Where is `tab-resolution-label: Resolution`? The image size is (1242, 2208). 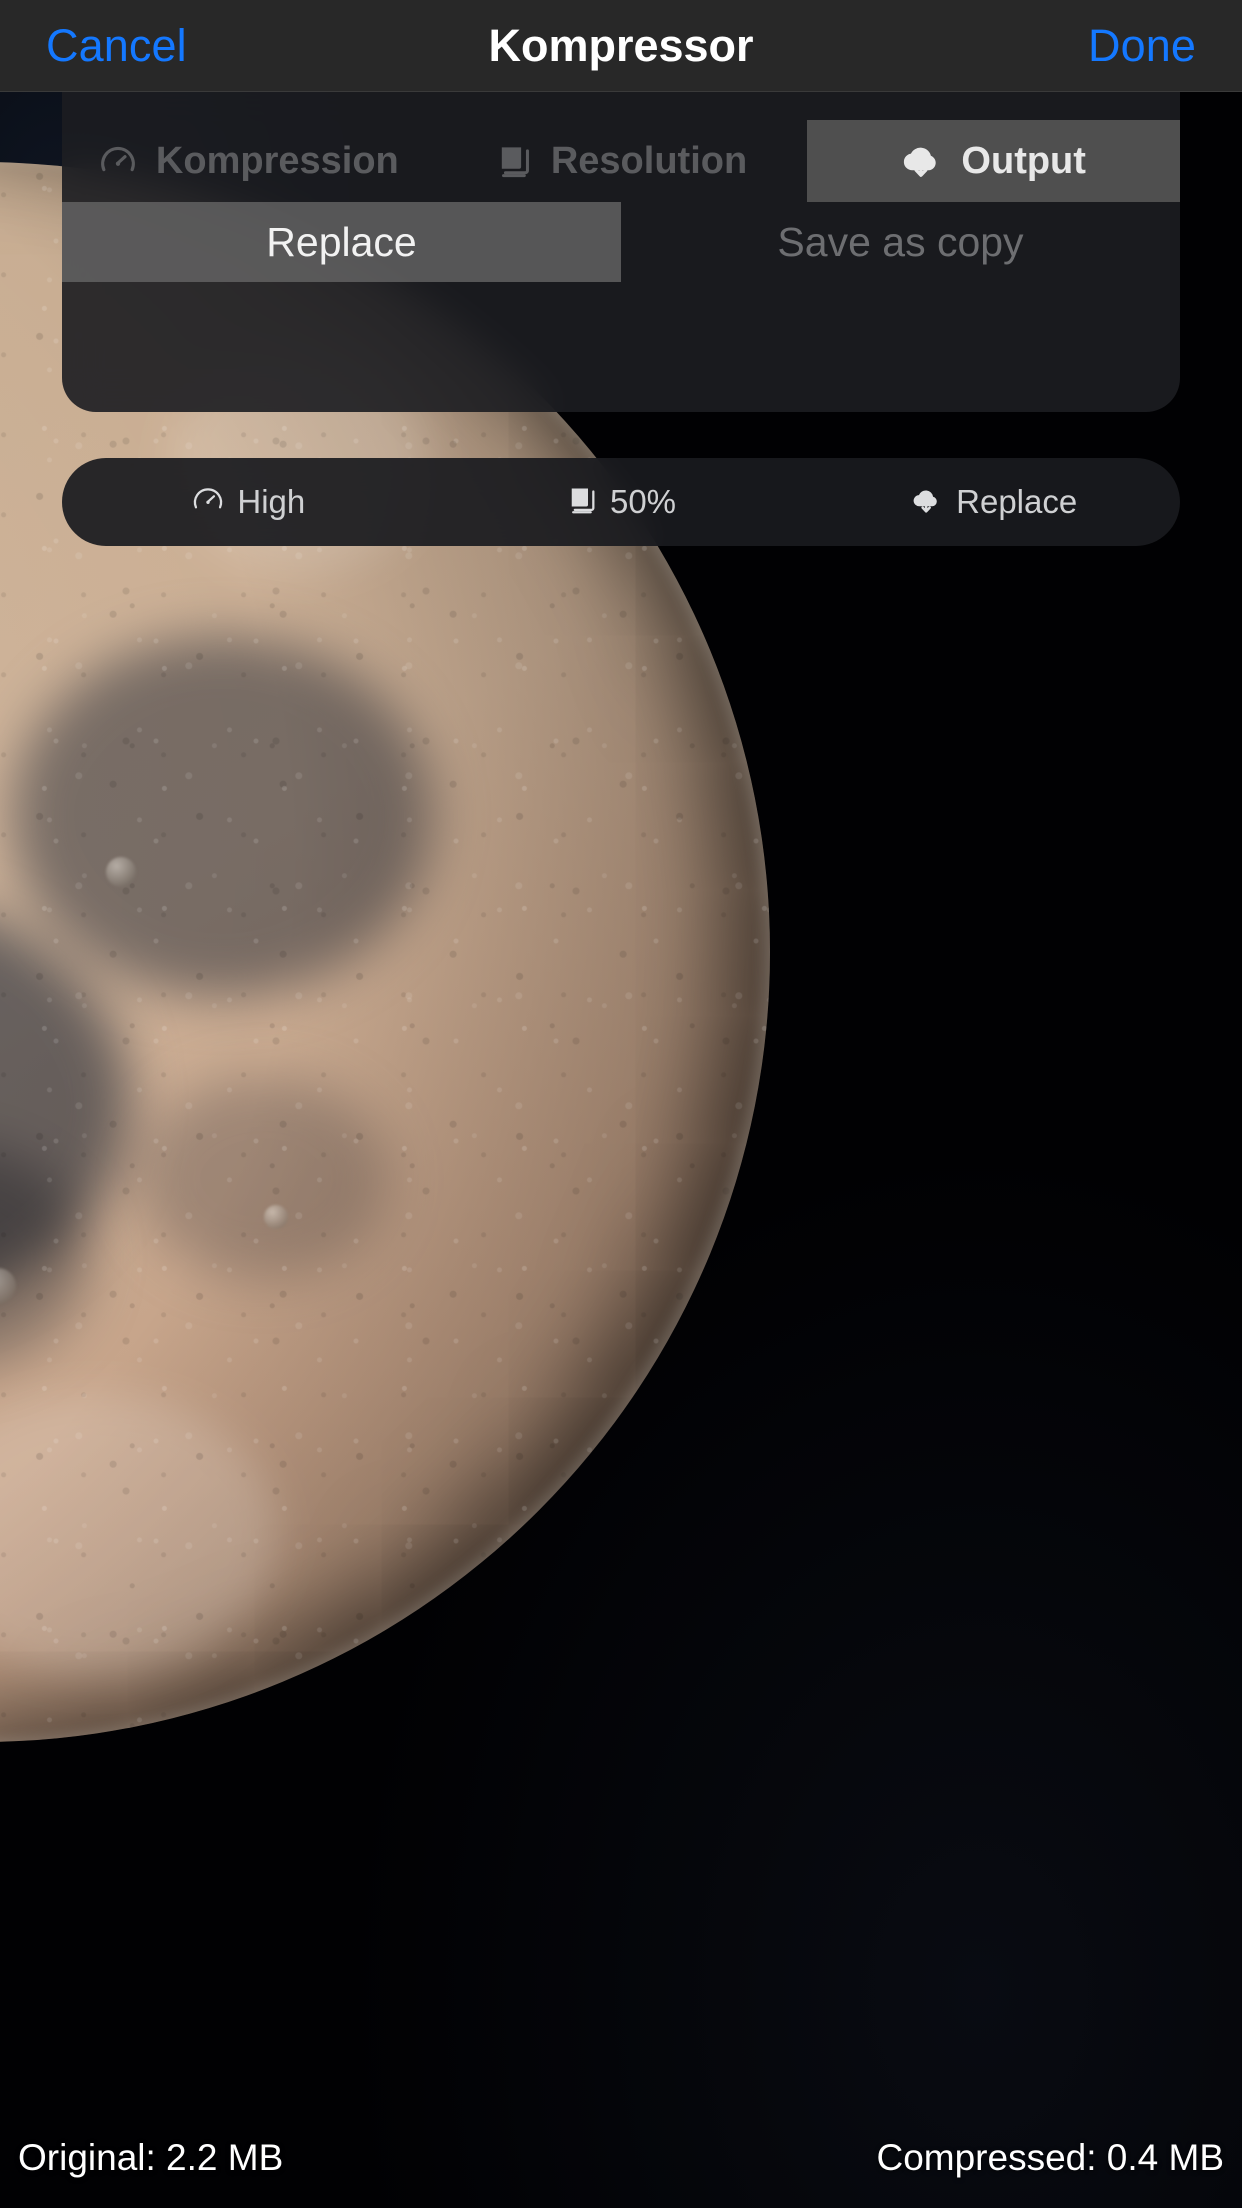
tab-resolution-label: Resolution is located at coordinates (649, 160).